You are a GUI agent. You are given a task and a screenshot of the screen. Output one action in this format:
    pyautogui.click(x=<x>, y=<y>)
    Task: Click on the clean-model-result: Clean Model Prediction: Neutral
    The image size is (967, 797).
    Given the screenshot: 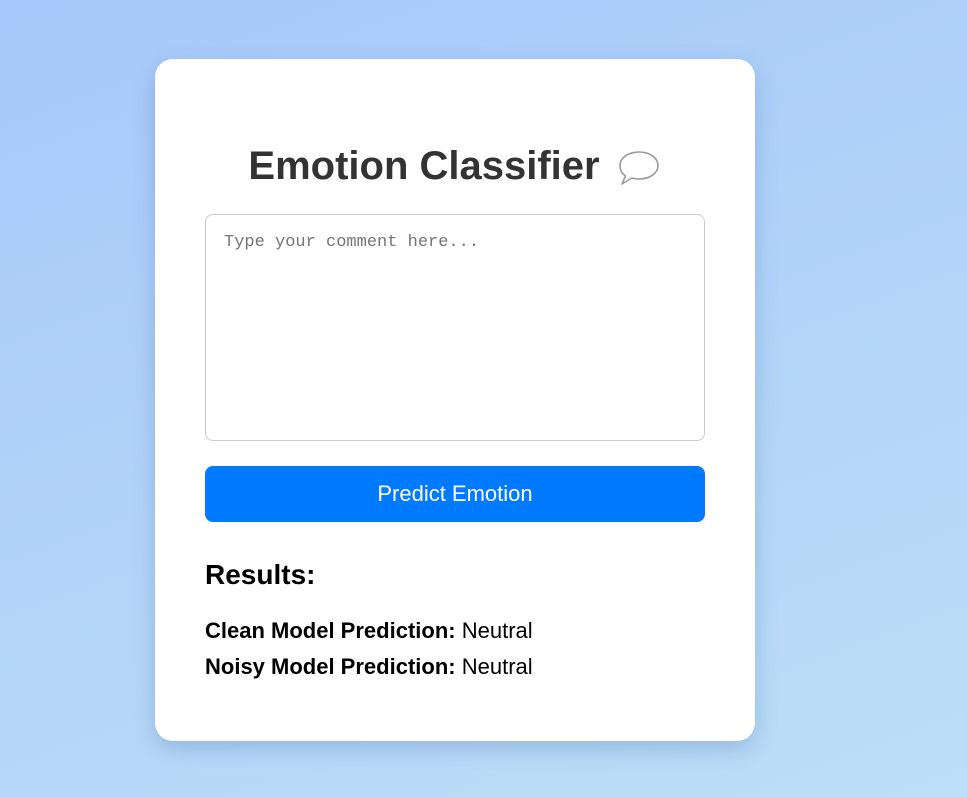 What is the action you would take?
    pyautogui.click(x=369, y=631)
    